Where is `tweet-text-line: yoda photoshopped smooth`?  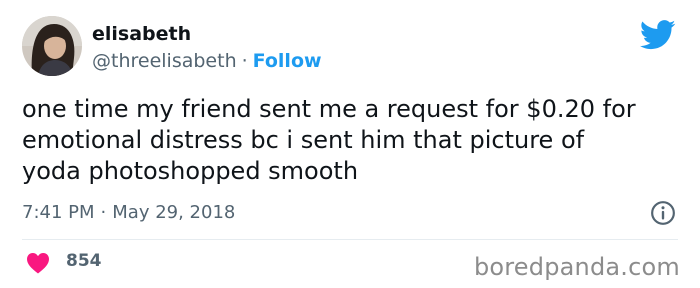 tweet-text-line: yoda photoshopped smooth is located at coordinates (190, 171).